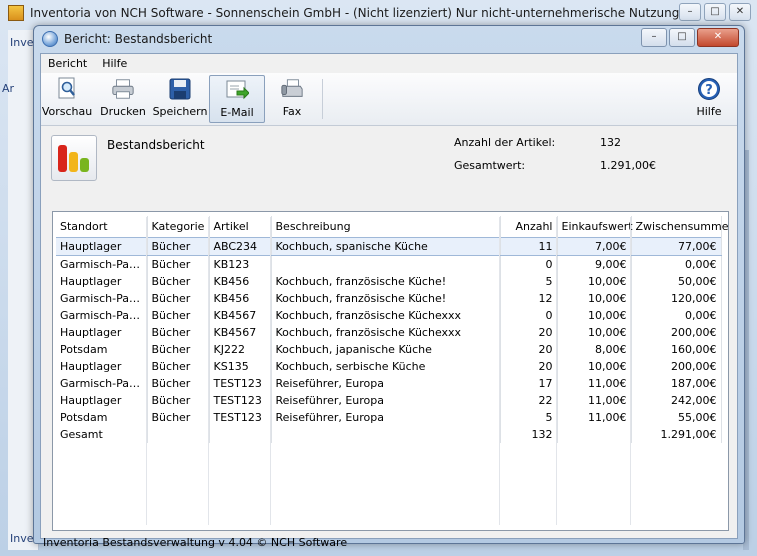  I want to click on main-status-fragment: Inve, so click(22, 538).